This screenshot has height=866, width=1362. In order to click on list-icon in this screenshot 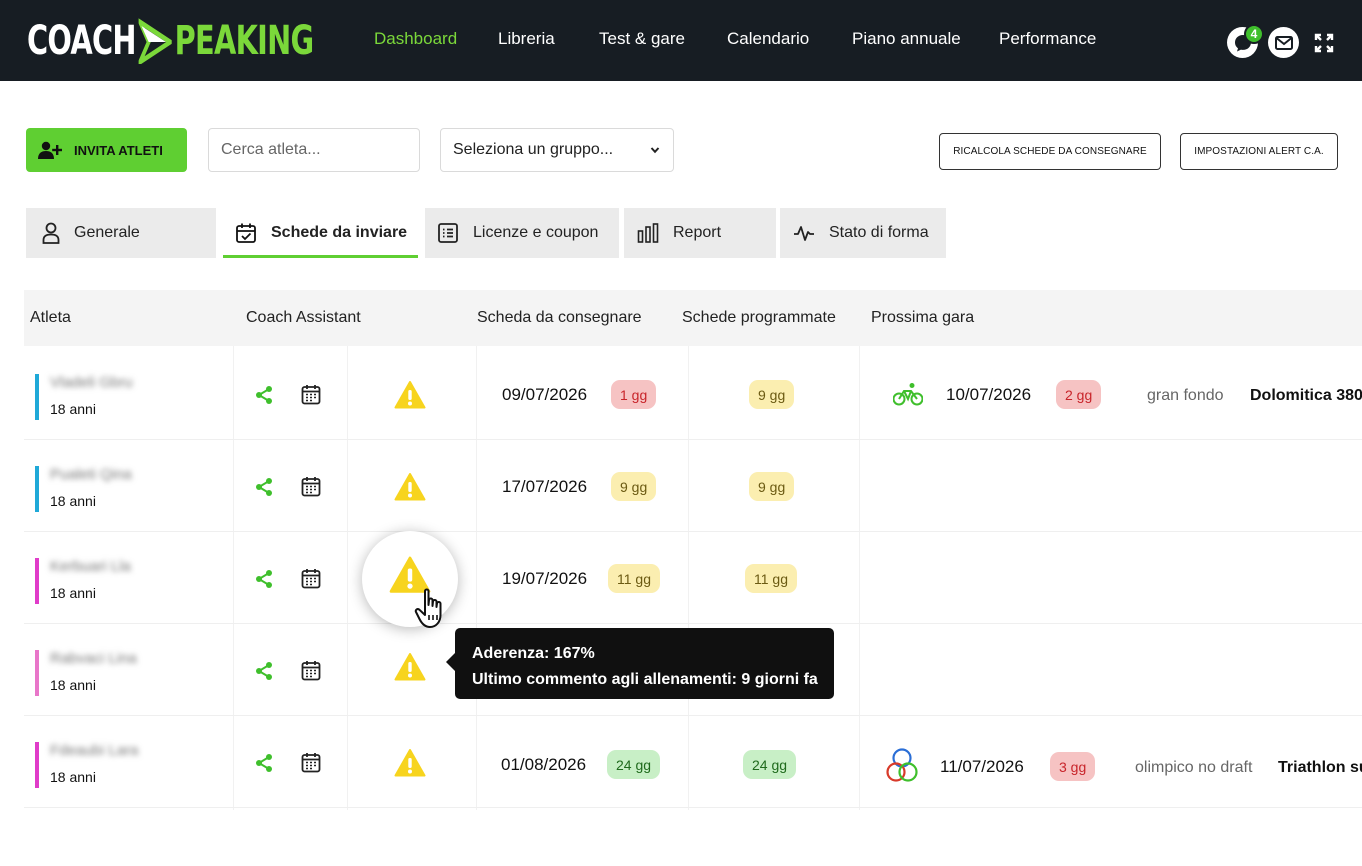, I will do `click(448, 233)`.